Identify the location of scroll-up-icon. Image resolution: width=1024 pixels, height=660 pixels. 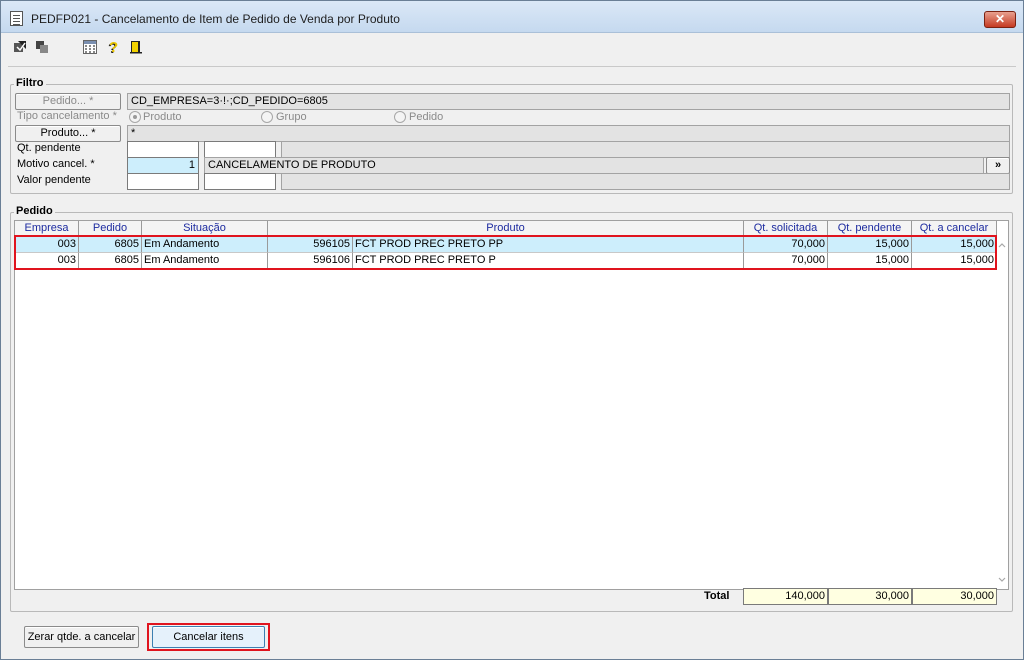
(1002, 245).